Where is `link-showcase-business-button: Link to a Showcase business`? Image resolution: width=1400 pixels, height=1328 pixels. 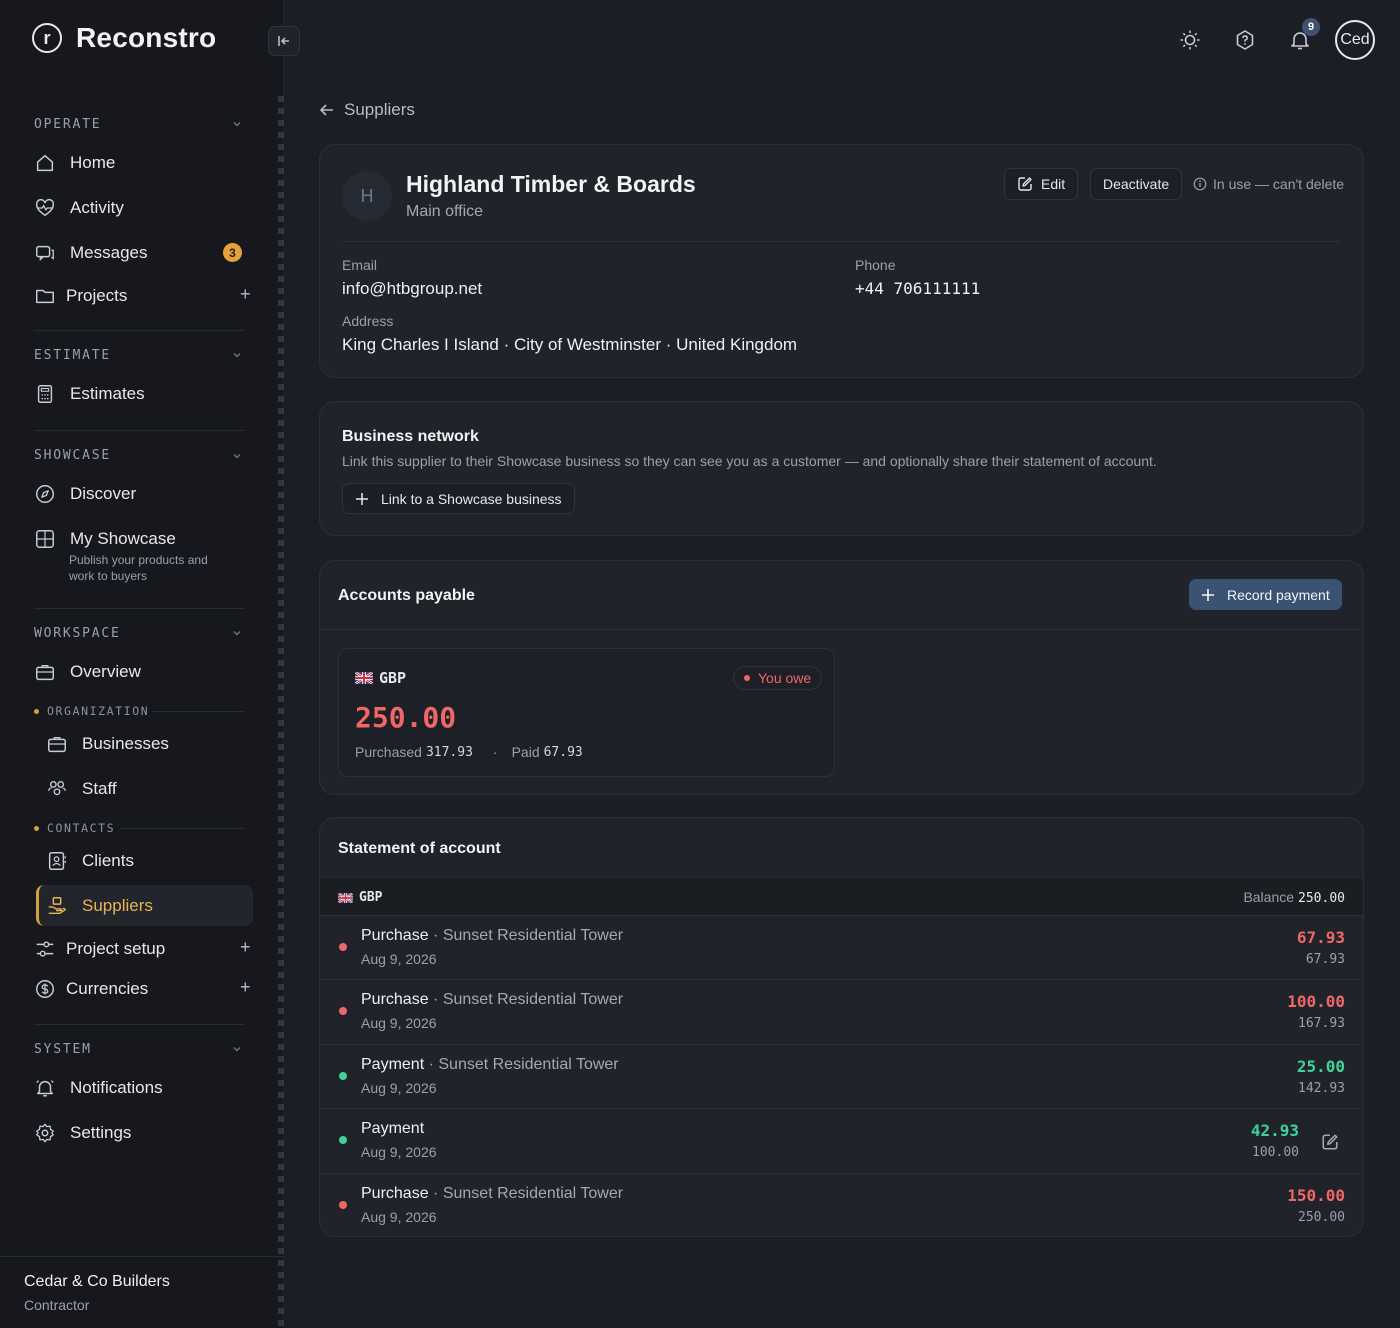
link-showcase-business-button: Link to a Showcase business is located at coordinates (458, 498).